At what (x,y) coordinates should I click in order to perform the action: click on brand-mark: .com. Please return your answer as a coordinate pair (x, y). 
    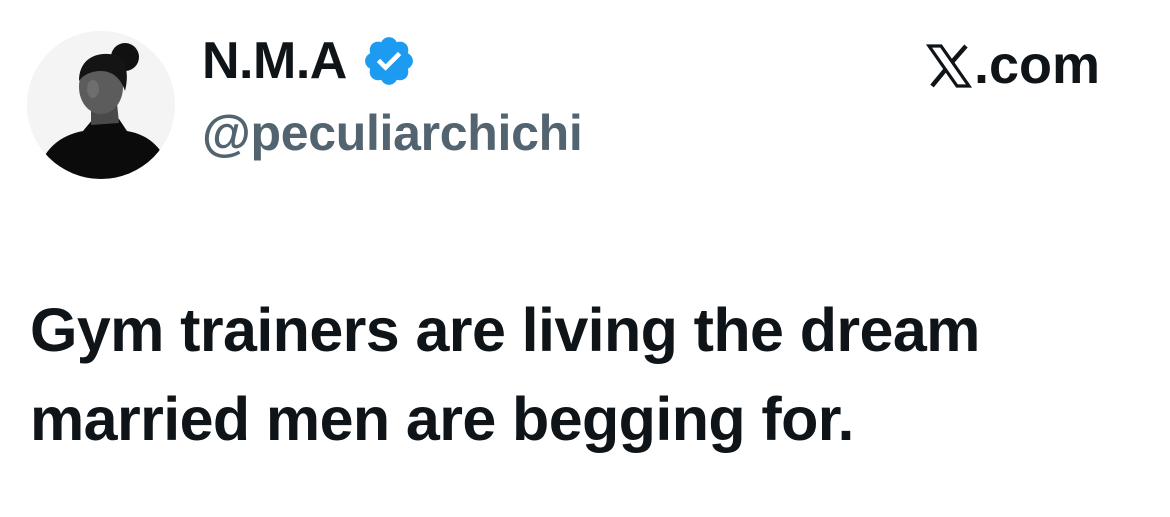
    Looking at the image, I should click on (1012, 65).